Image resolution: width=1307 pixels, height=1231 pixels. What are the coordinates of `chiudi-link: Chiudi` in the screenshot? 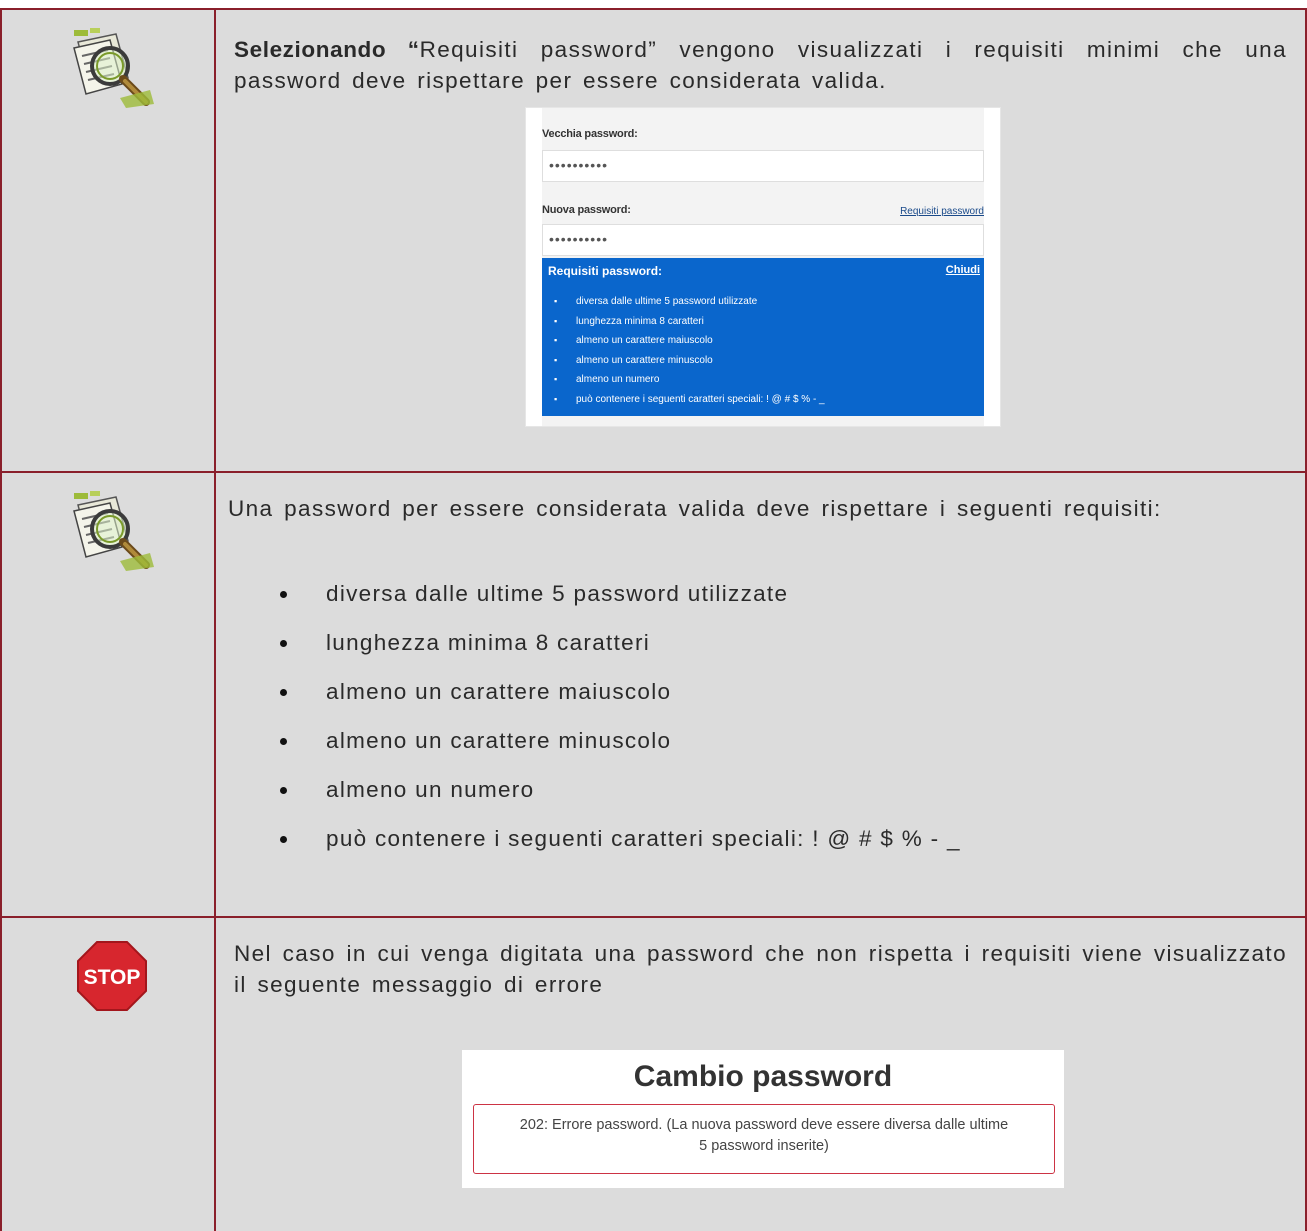 It's located at (963, 270).